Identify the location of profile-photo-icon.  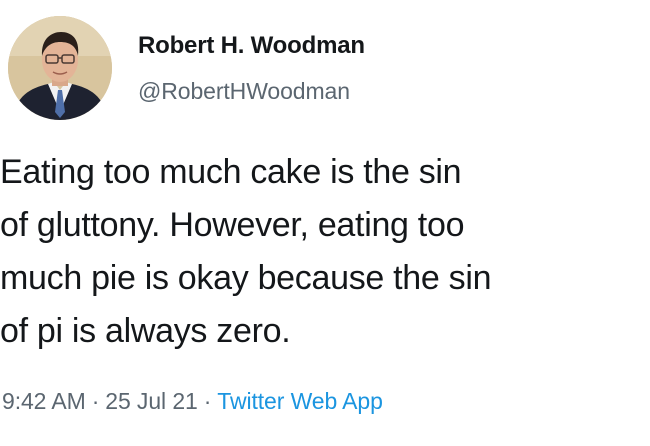
(60, 68).